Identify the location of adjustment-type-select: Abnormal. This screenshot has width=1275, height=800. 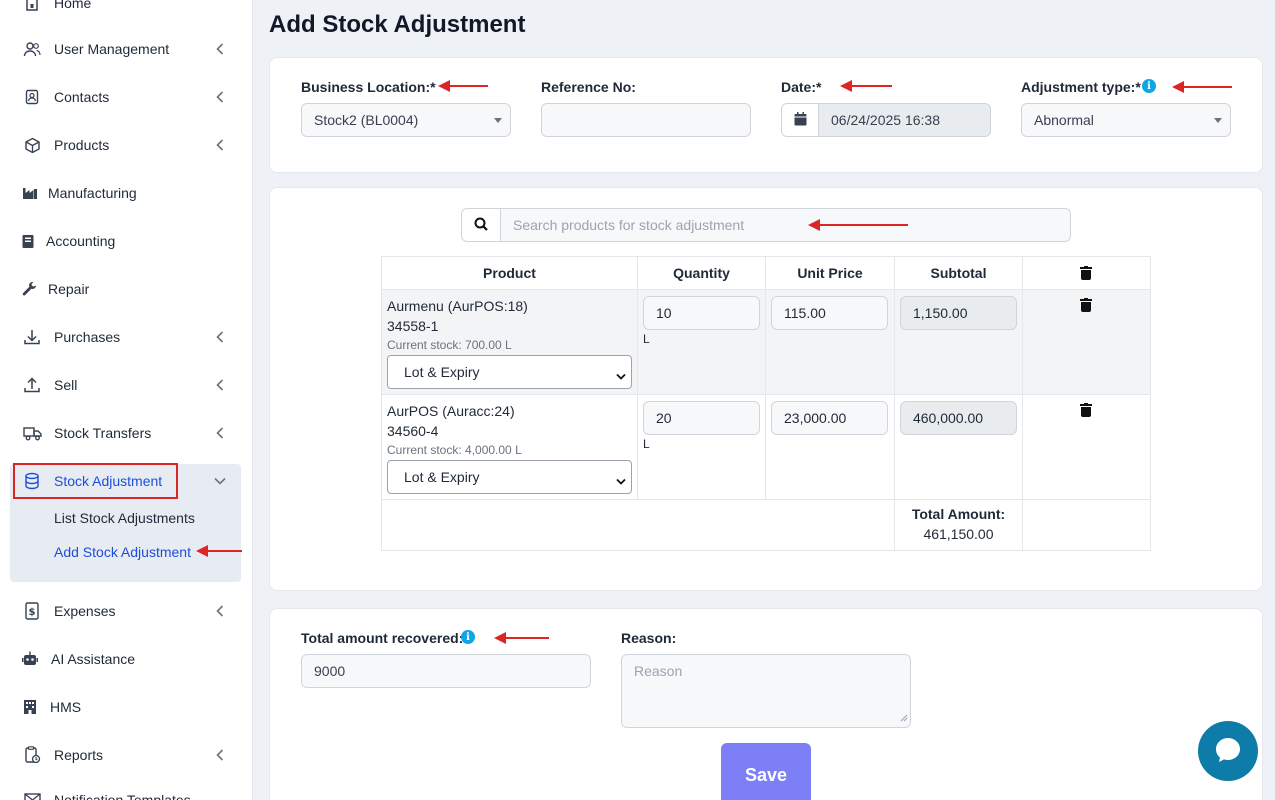
(1126, 120).